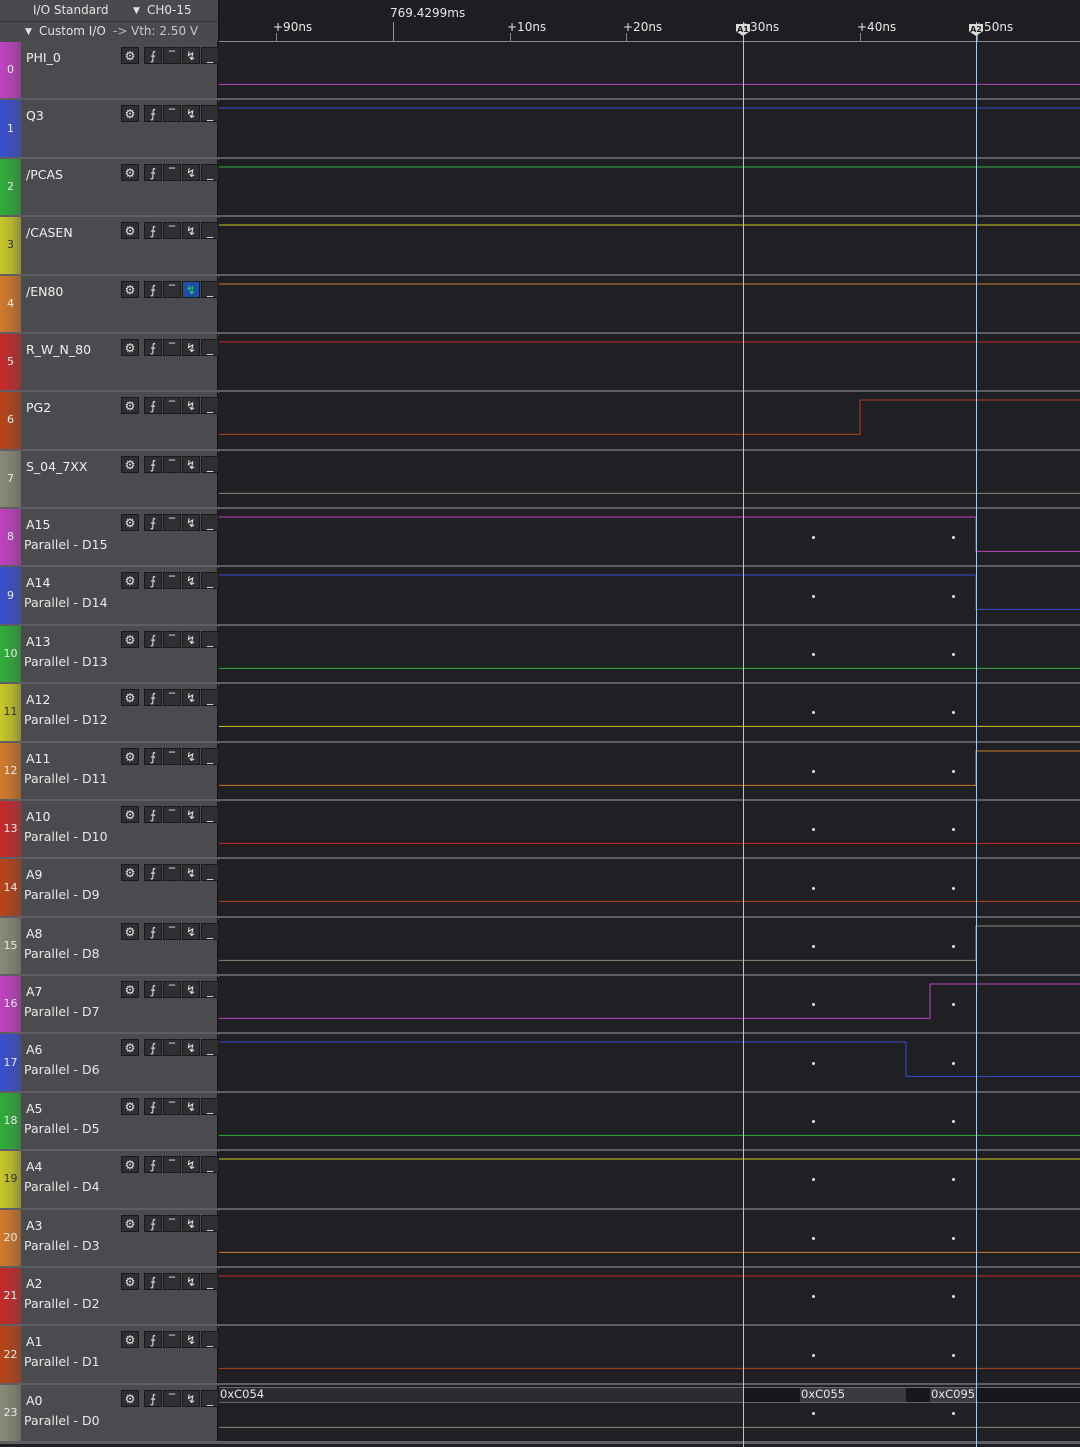  Describe the element at coordinates (38, 524) in the screenshot. I see `channel-name: A15` at that location.